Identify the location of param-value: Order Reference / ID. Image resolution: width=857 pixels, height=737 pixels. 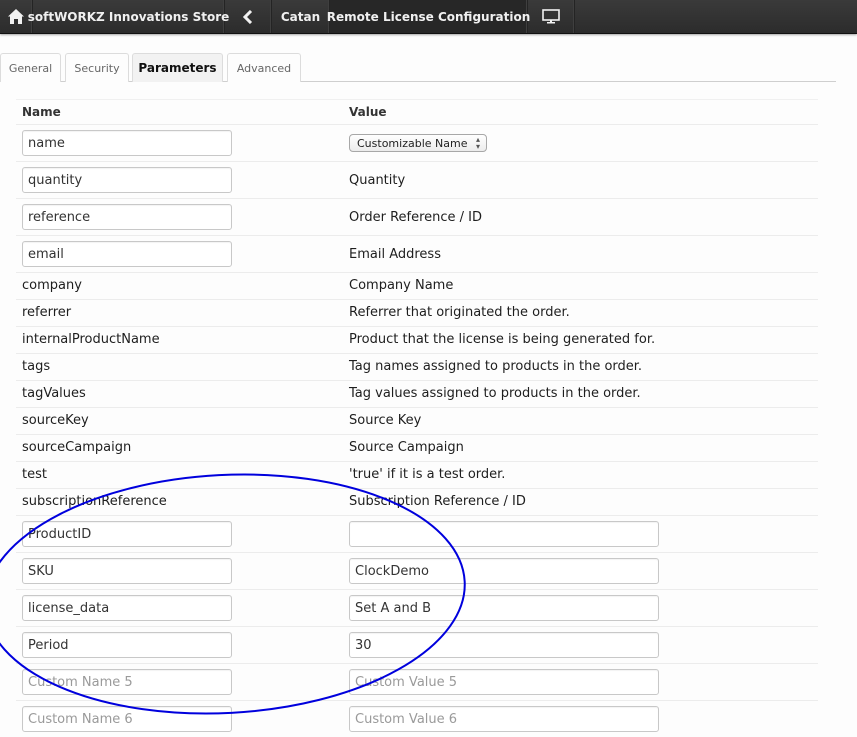
(416, 217).